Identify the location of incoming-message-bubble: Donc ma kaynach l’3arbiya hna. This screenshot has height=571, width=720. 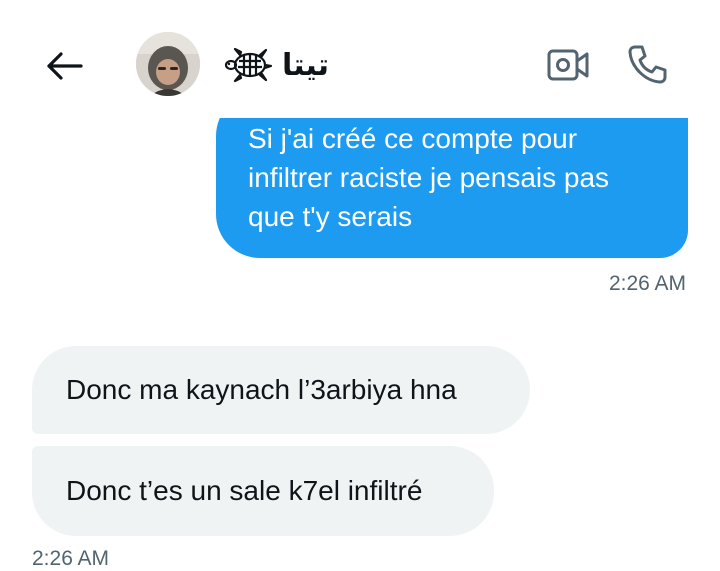
(281, 390).